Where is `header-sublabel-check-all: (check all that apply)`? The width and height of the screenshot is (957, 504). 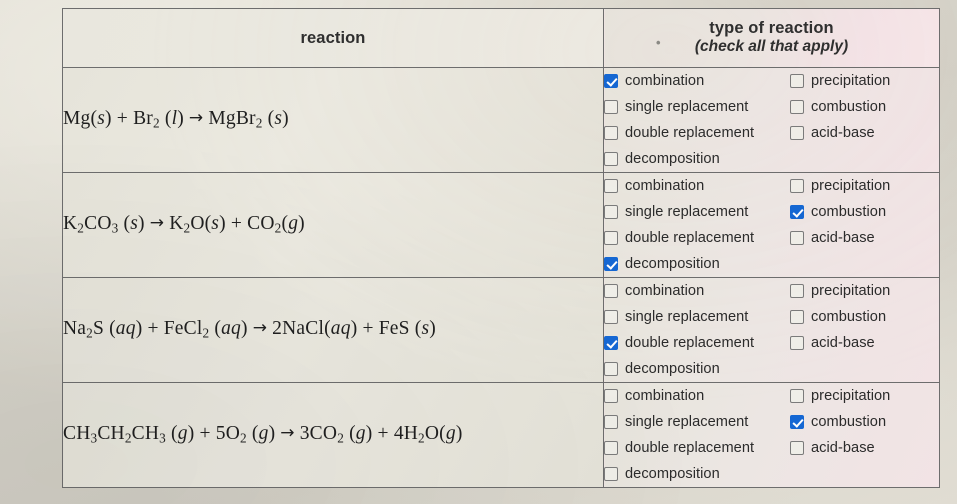
header-sublabel-check-all: (check all that apply) is located at coordinates (771, 46).